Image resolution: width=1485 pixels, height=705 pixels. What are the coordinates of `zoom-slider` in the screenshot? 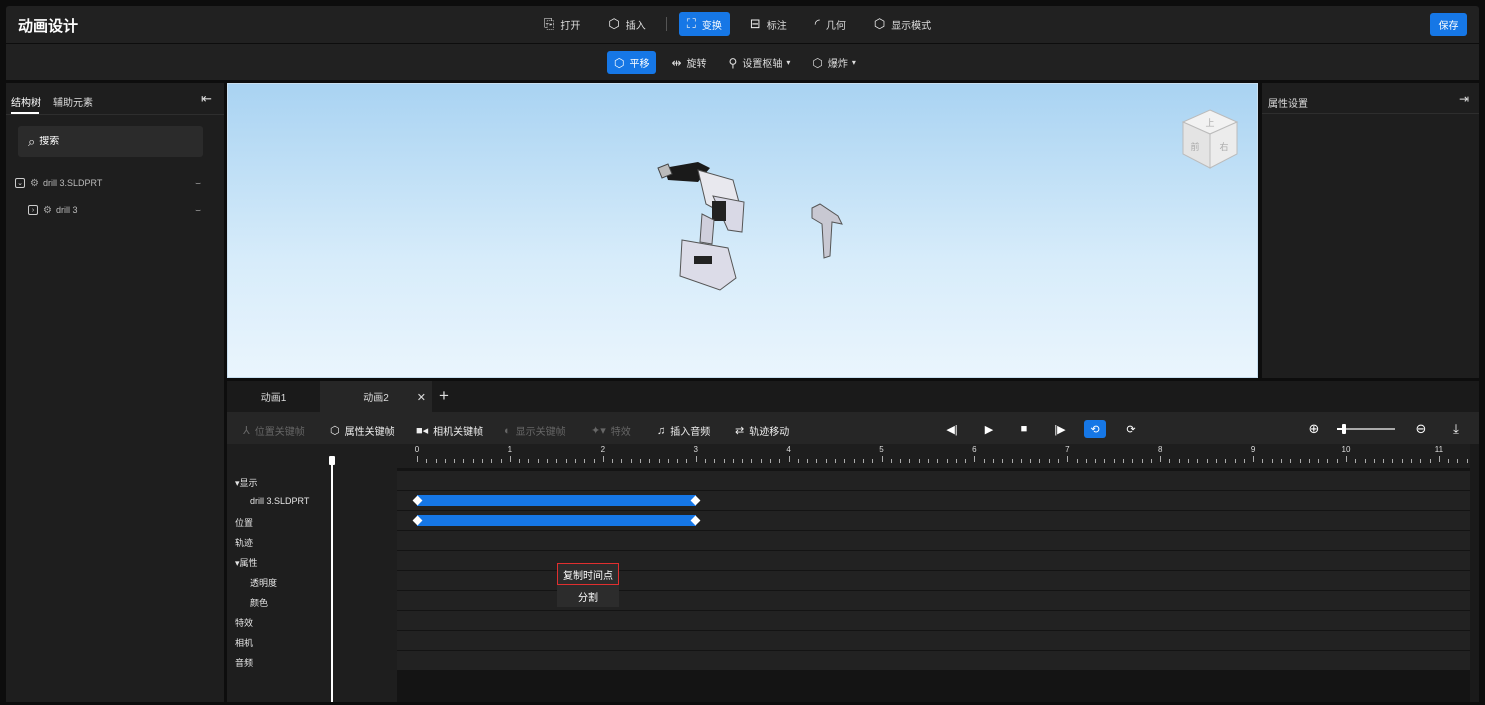 It's located at (1366, 429).